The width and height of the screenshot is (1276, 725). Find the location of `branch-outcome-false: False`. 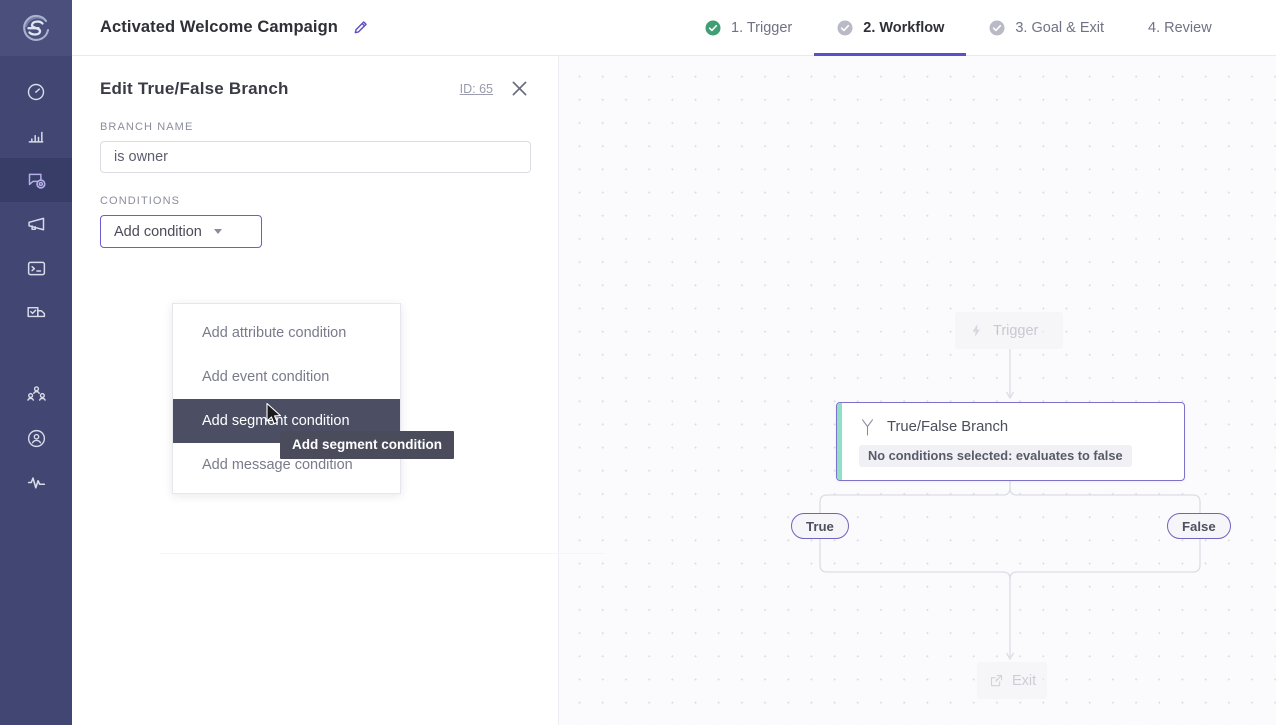

branch-outcome-false: False is located at coordinates (1199, 526).